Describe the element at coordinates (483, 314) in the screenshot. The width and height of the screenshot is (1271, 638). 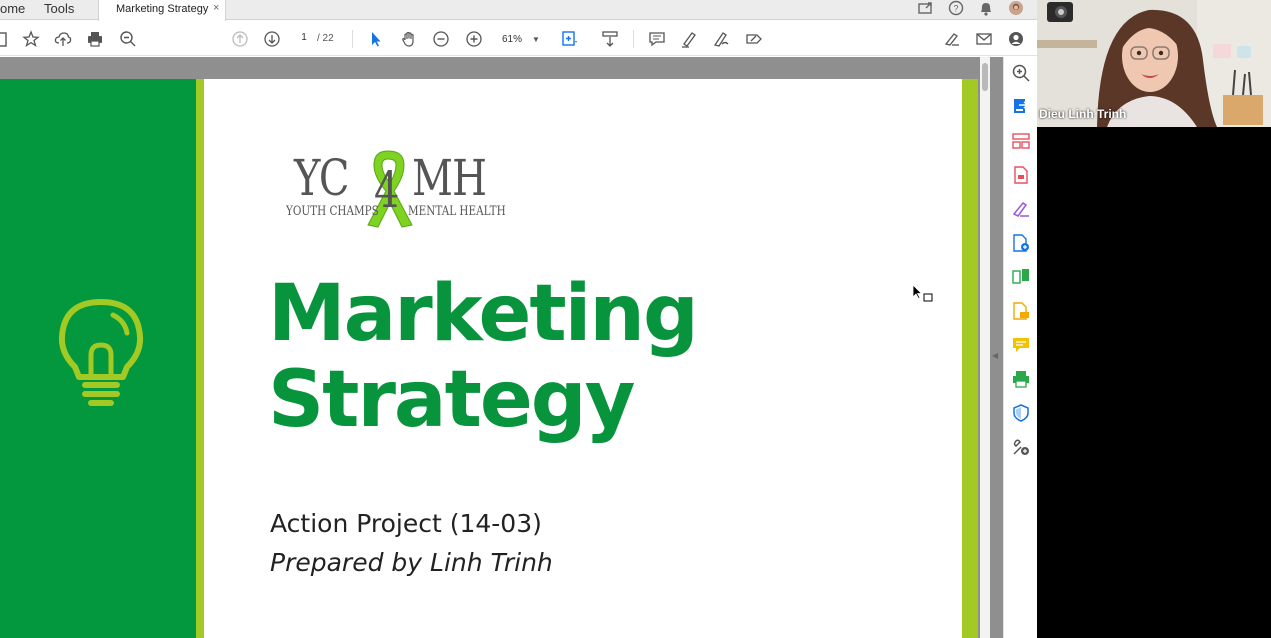
I see `title-line-1: Marketing` at that location.